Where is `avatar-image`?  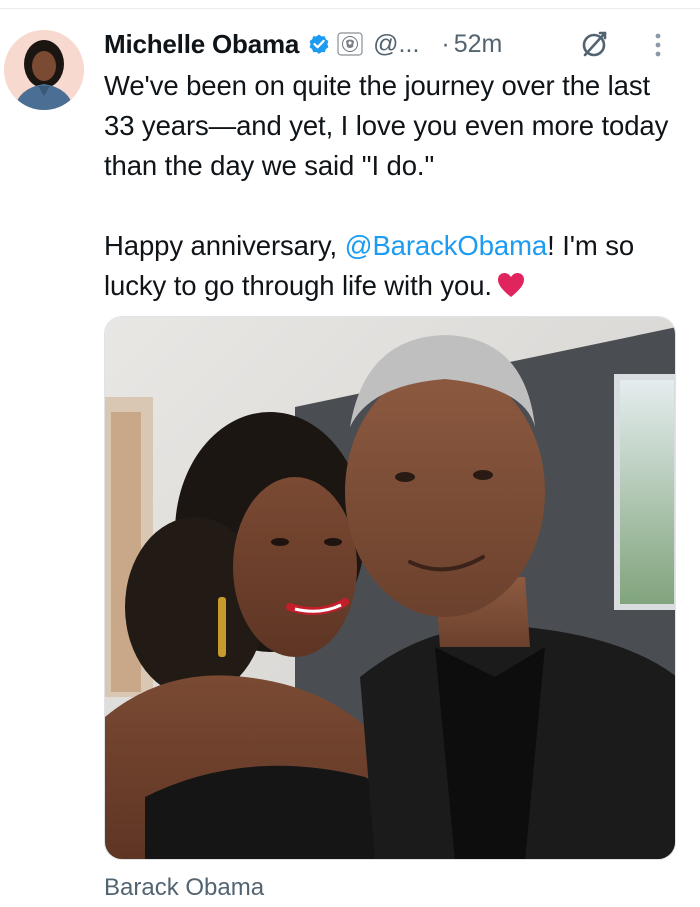
avatar-image is located at coordinates (44, 70).